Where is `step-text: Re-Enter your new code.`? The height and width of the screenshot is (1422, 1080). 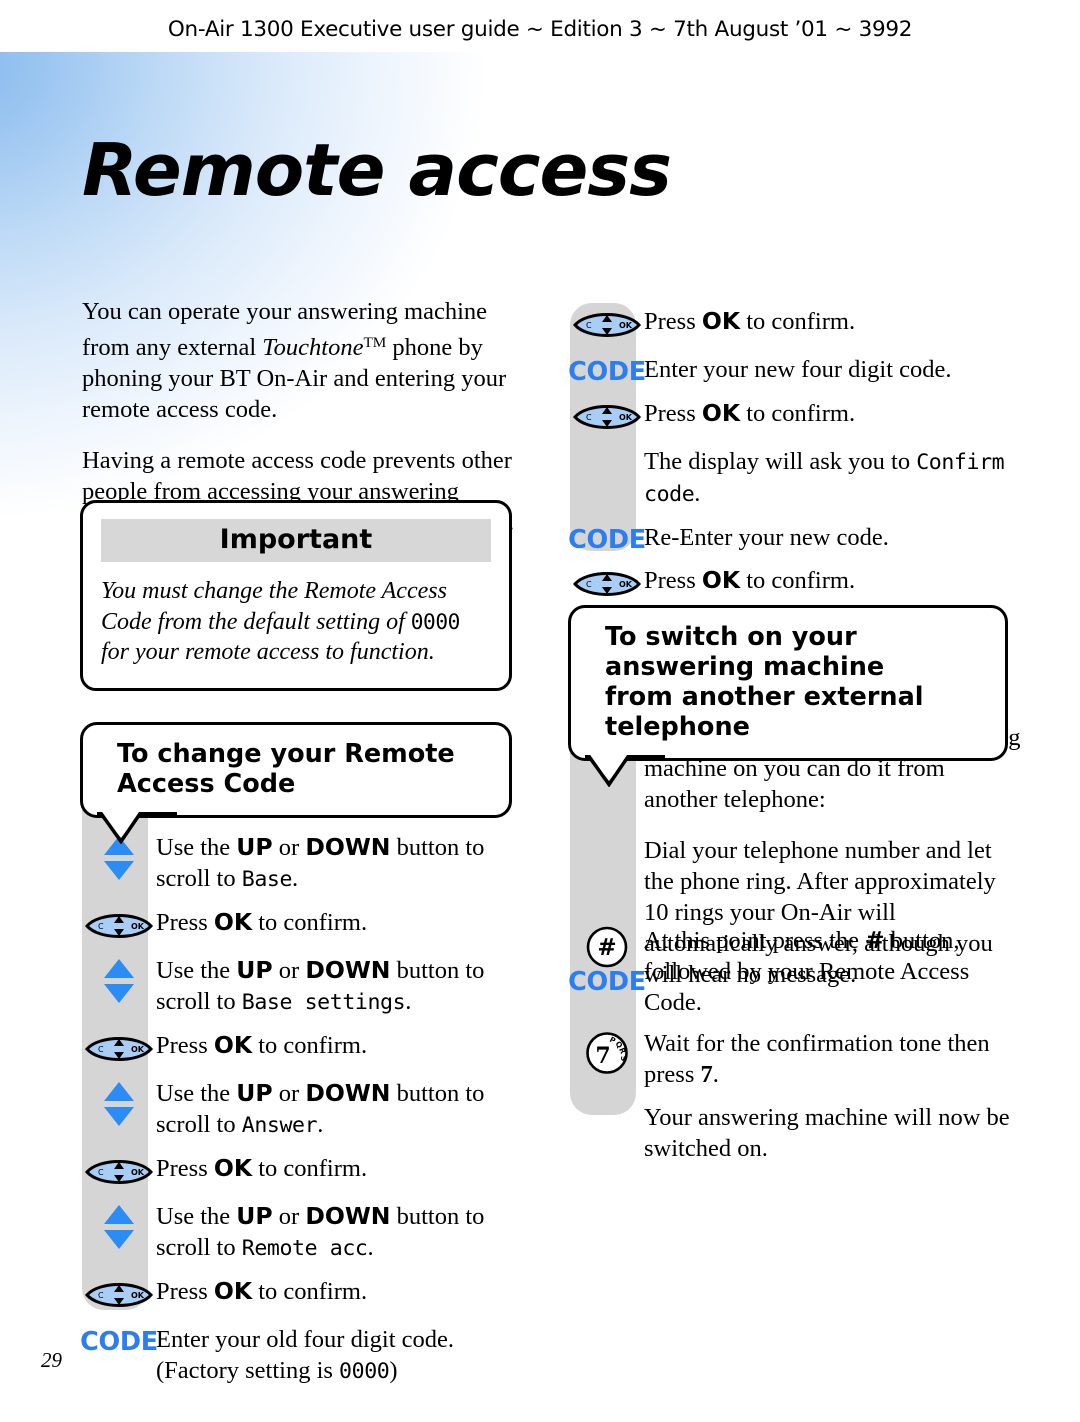
step-text: Re-Enter your new code. is located at coordinates (766, 537).